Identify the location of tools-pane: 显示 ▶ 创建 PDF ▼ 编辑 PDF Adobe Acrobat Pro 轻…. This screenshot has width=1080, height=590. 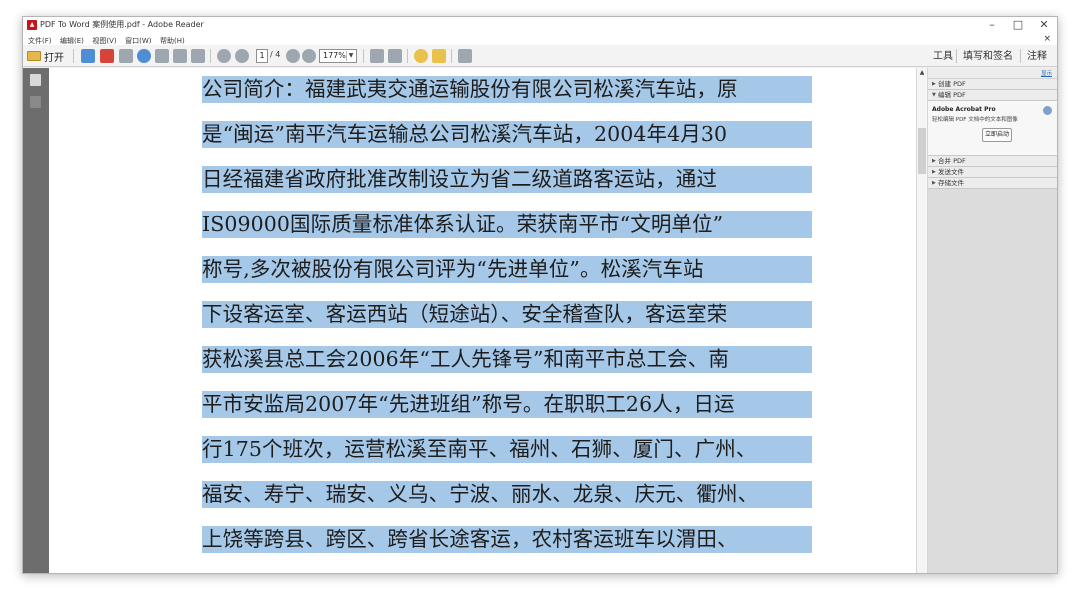
(992, 320).